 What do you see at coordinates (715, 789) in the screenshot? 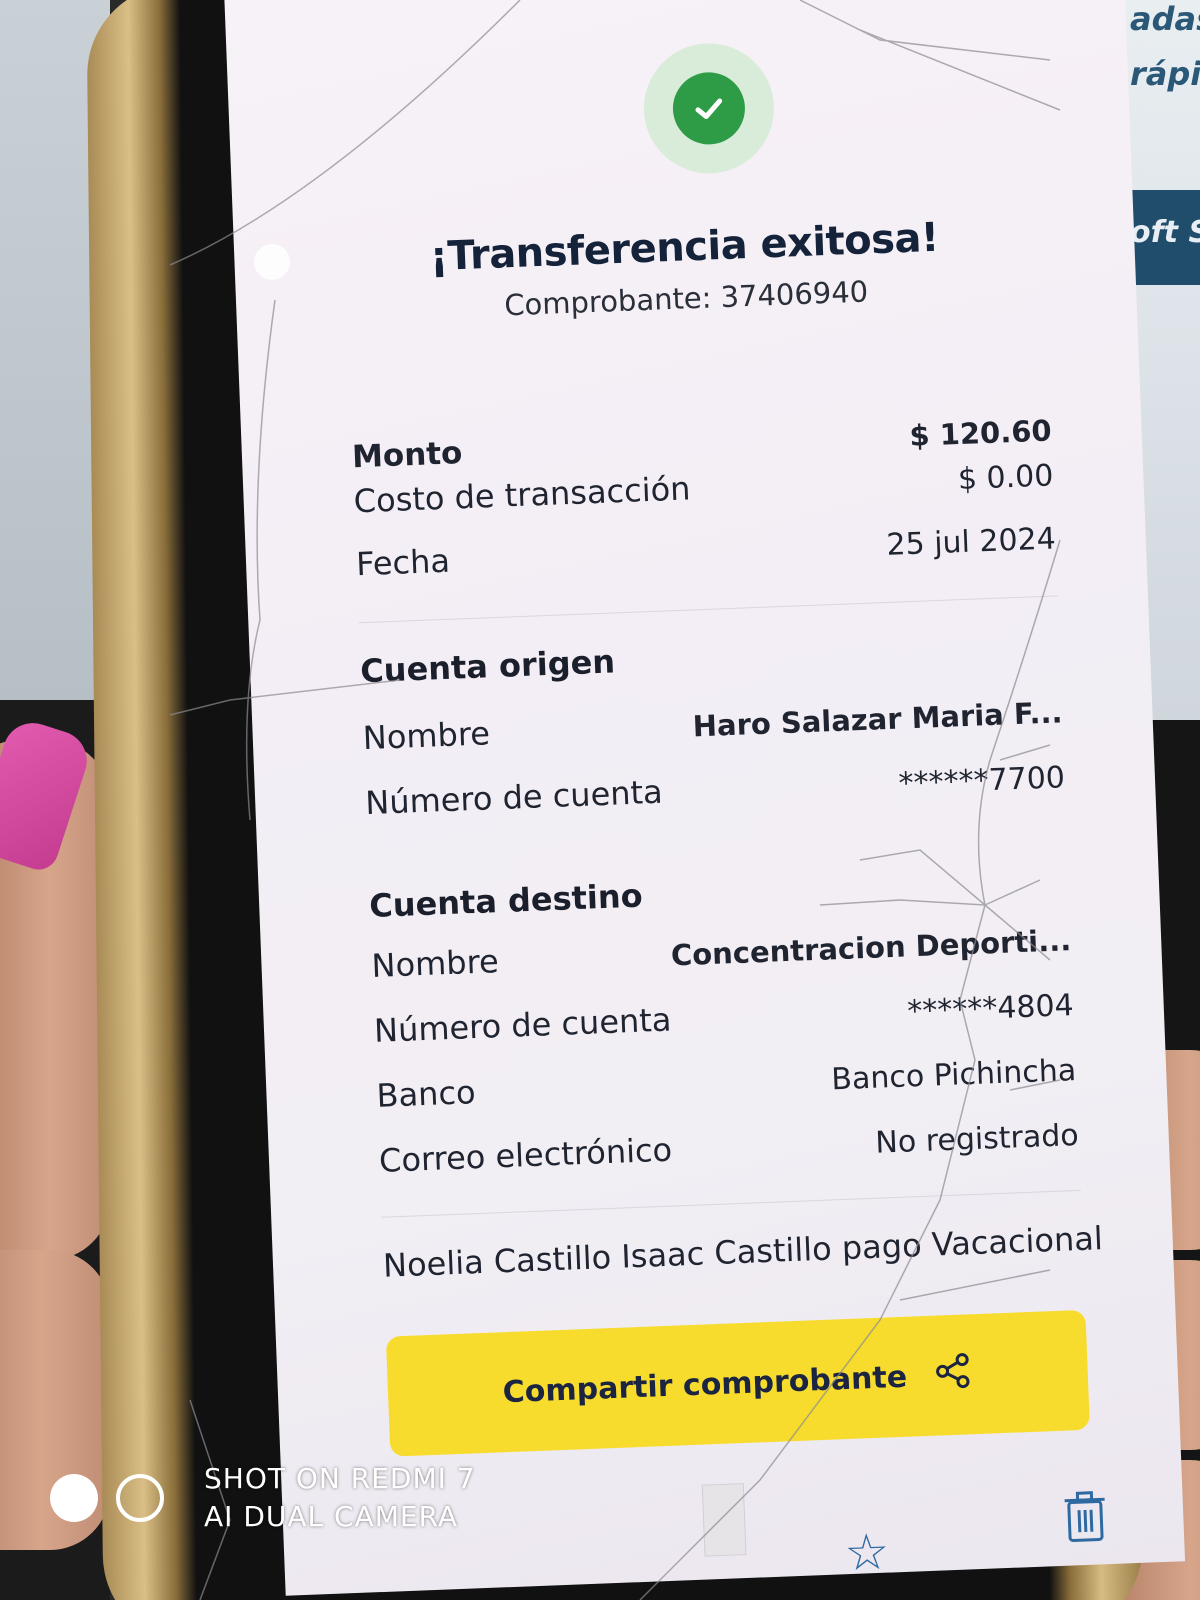
I see `origin-account-row: Número de cuenta ******7700` at bounding box center [715, 789].